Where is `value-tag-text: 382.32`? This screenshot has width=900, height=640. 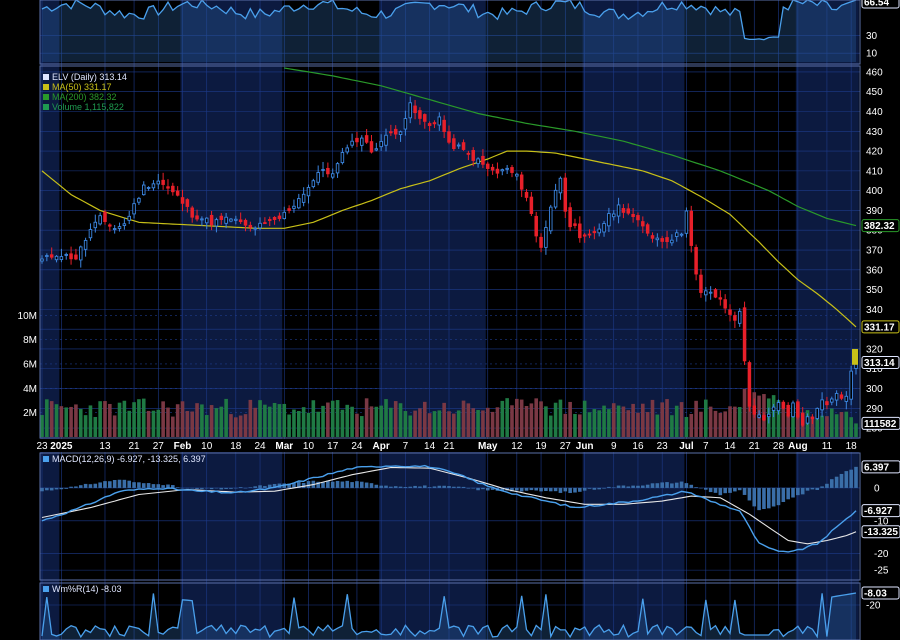
value-tag-text: 382.32 is located at coordinates (879, 226).